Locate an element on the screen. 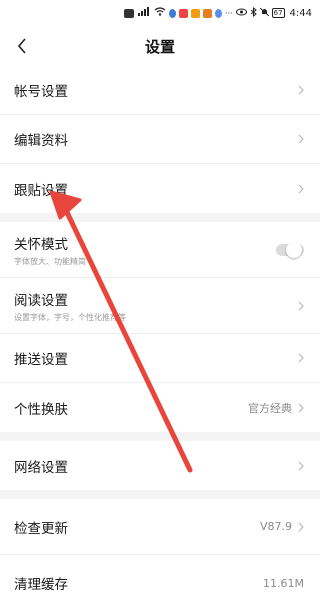 Image resolution: width=320 pixels, height=609 pixels. bluetooth-icon is located at coordinates (253, 13).